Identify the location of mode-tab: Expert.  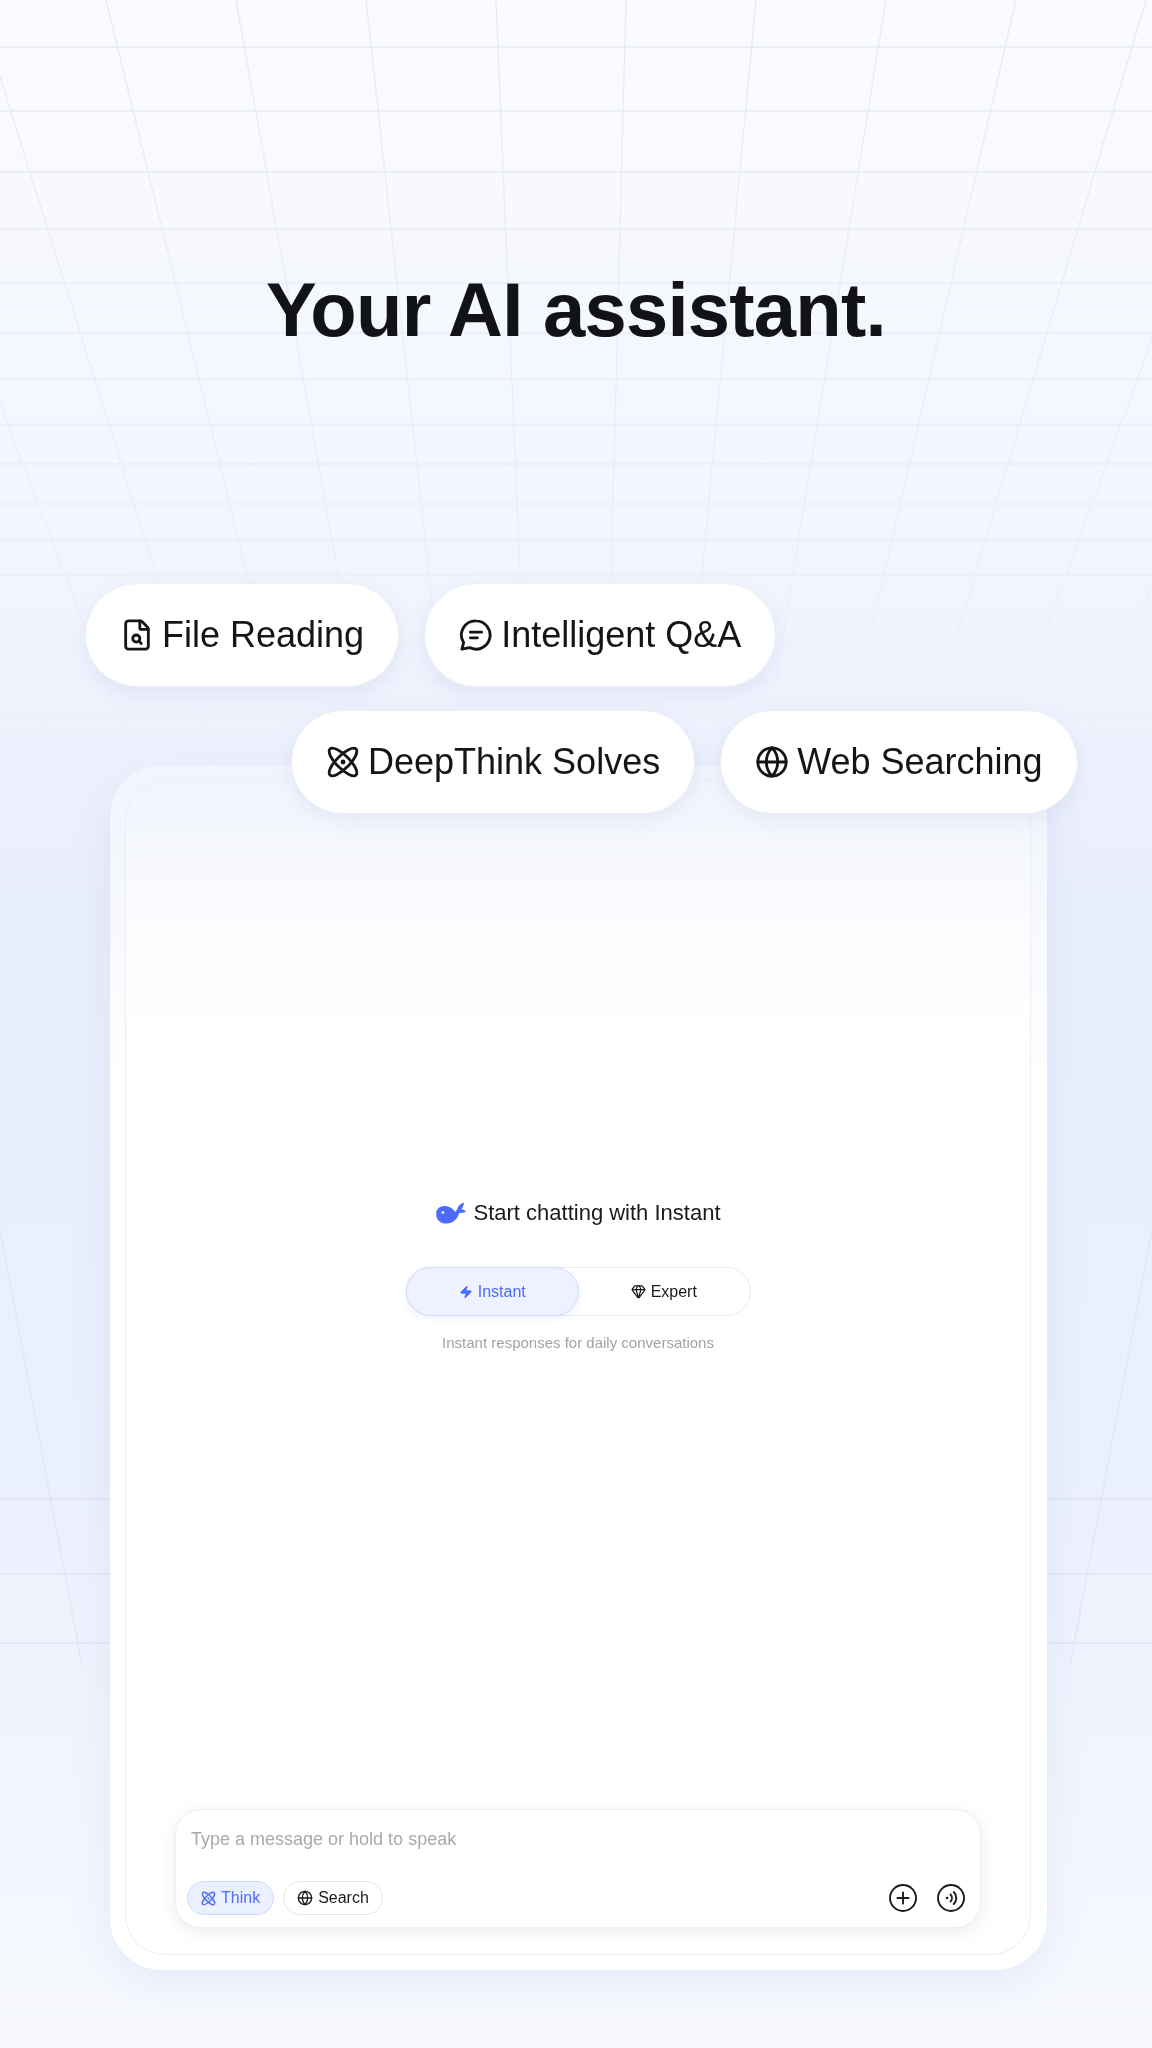
(664, 1291).